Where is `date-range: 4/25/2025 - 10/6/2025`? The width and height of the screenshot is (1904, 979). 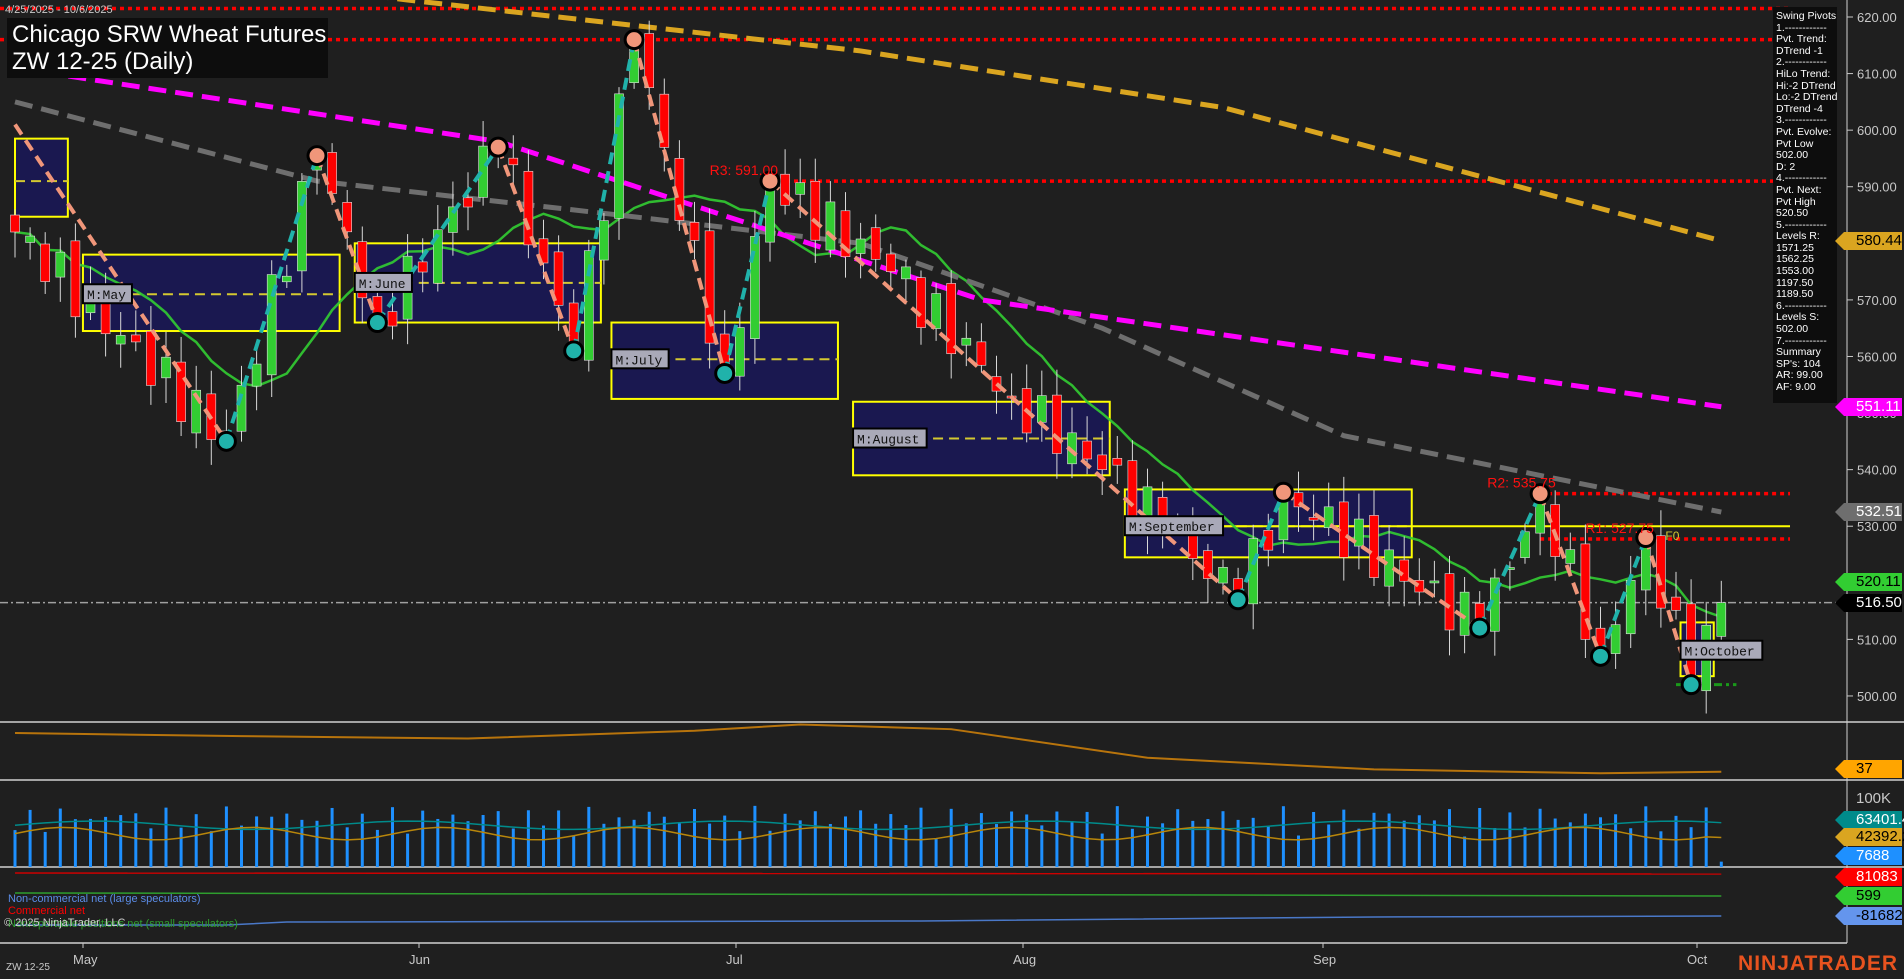 date-range: 4/25/2025 - 10/6/2025 is located at coordinates (59, 10).